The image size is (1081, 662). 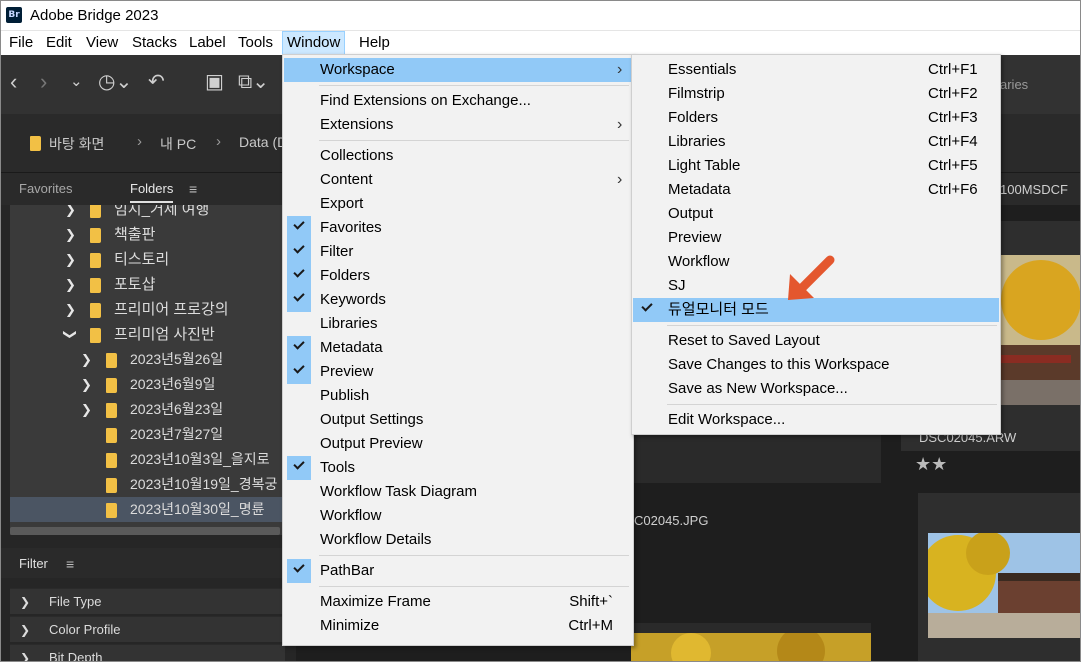 I want to click on filter-row-color-profile: ❯ Color Profile, so click(x=147, y=629).